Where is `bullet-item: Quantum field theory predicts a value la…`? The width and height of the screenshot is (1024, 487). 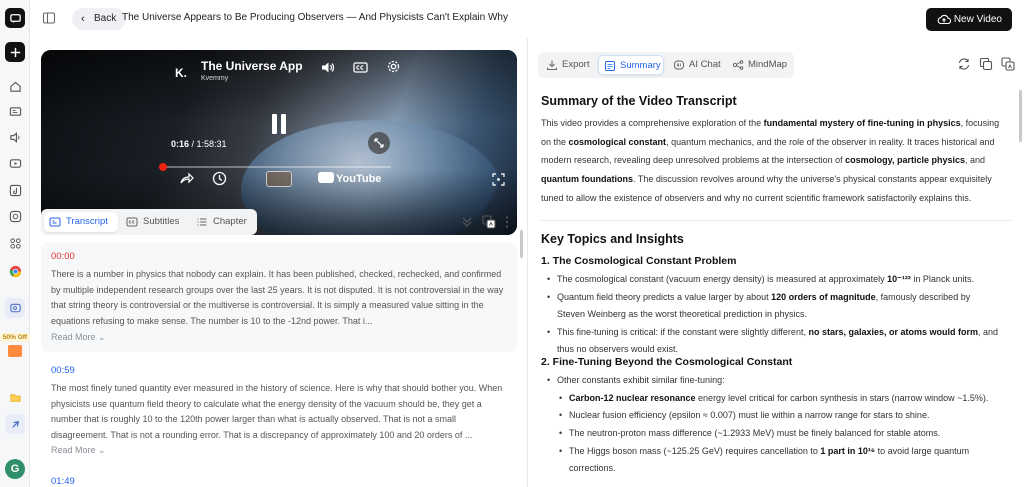
bullet-item: Quantum field theory predicts a value la… is located at coordinates (767, 305).